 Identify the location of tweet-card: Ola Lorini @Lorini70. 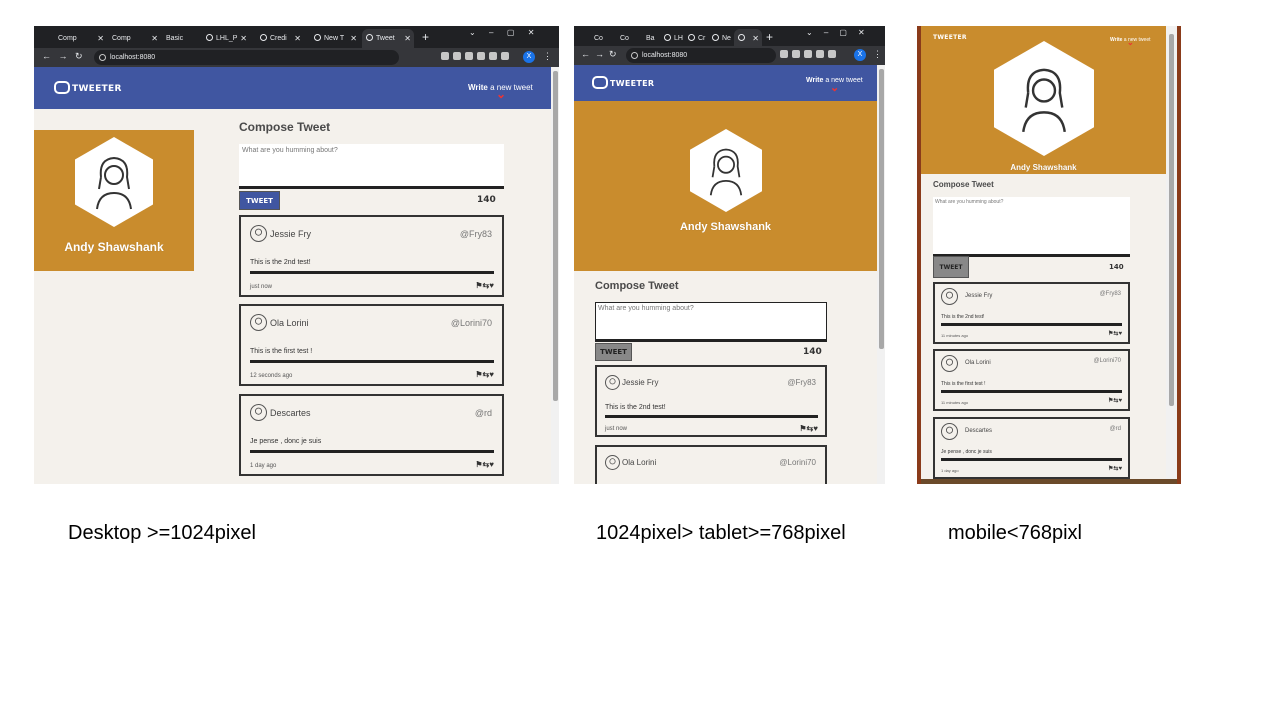
(711, 464).